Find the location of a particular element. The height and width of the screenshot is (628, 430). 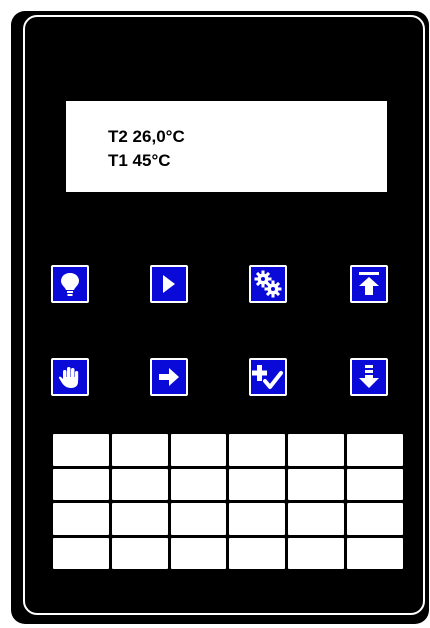

add-confirm-button is located at coordinates (268, 377).